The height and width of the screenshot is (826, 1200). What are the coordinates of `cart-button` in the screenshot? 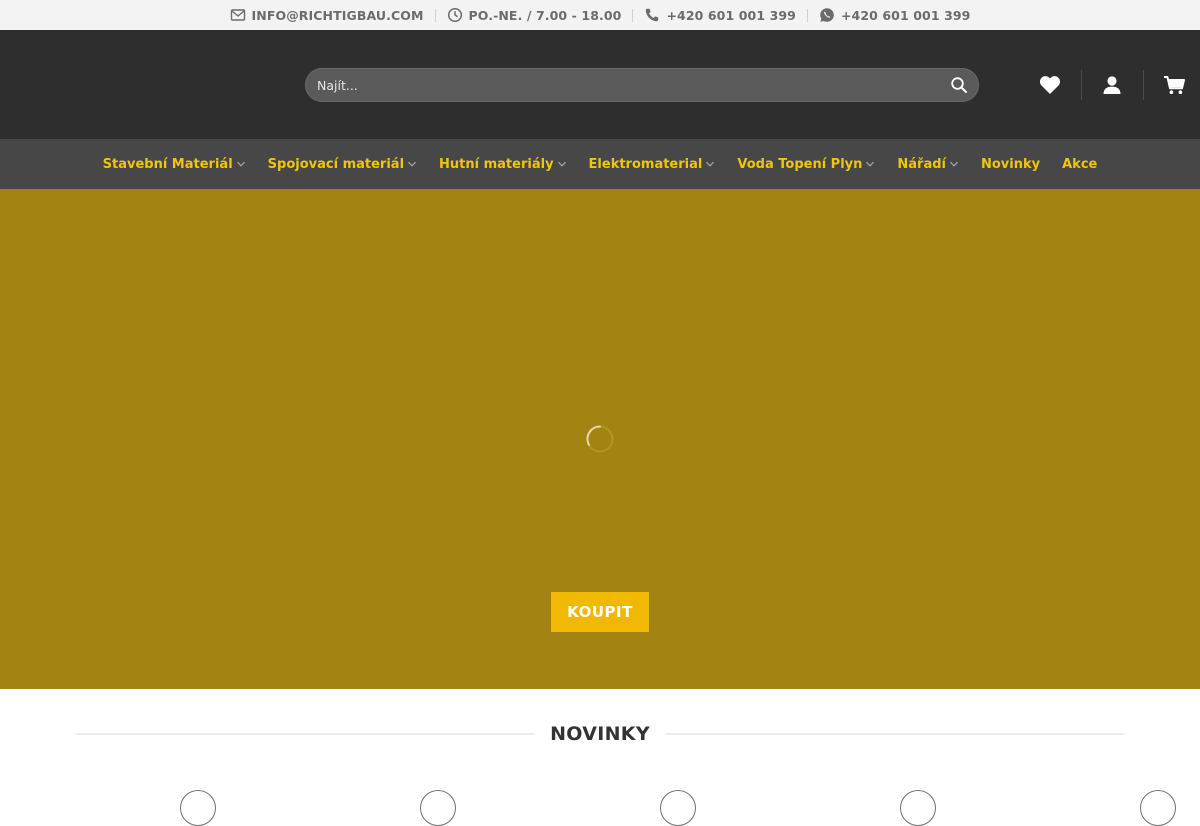 It's located at (1174, 85).